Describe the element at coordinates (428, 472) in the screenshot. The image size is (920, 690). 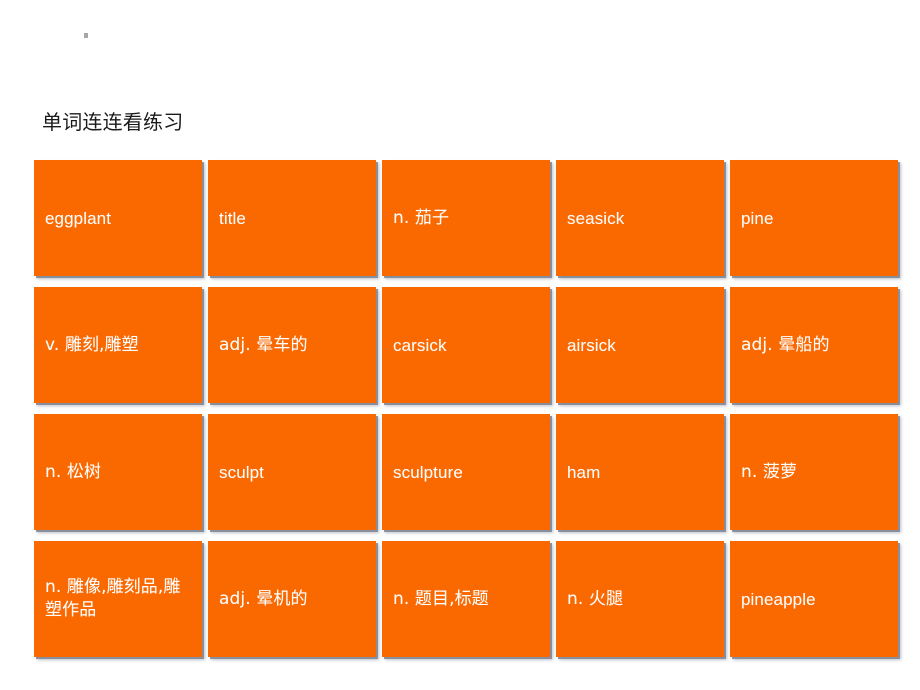
I see `word-card-label: sculpture` at that location.